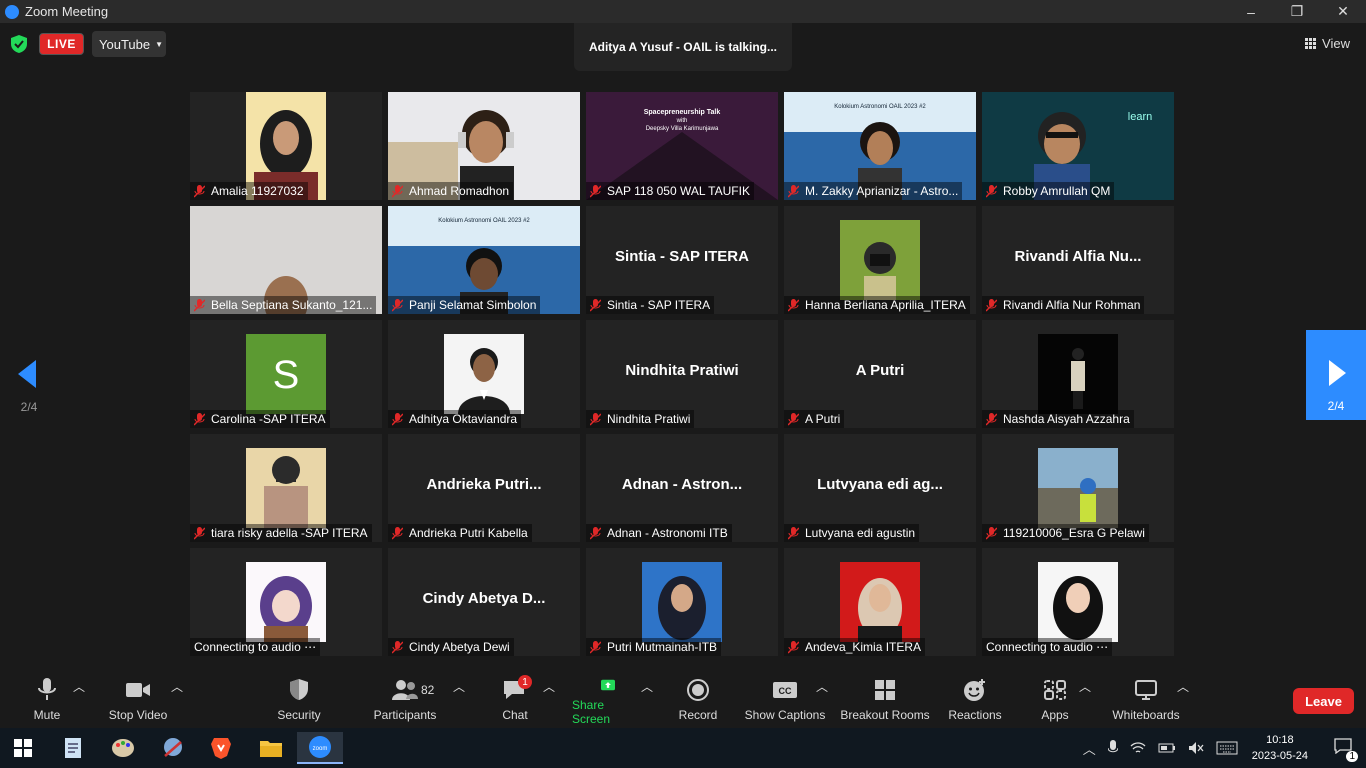 The width and height of the screenshot is (1366, 768). What do you see at coordinates (484, 602) in the screenshot?
I see `participant-tile: Cindy Abetya D... Cindy Abetya Dewi` at bounding box center [484, 602].